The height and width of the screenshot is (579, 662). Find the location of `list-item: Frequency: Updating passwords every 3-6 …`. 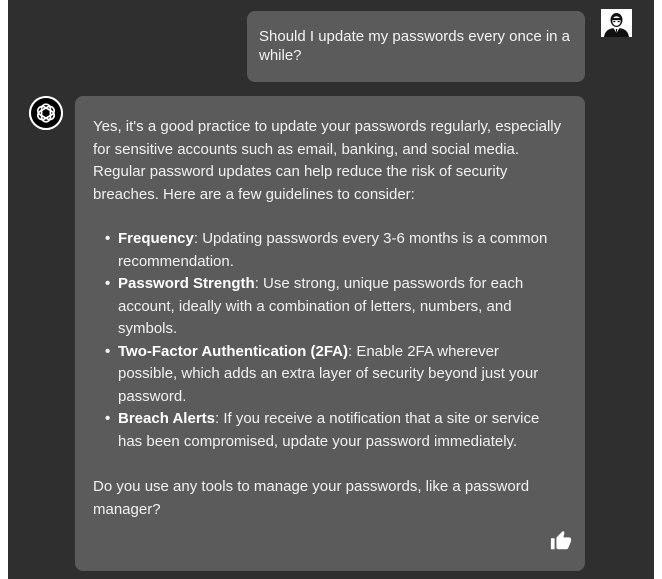

list-item: Frequency: Updating passwords every 3-6 … is located at coordinates (331, 250).